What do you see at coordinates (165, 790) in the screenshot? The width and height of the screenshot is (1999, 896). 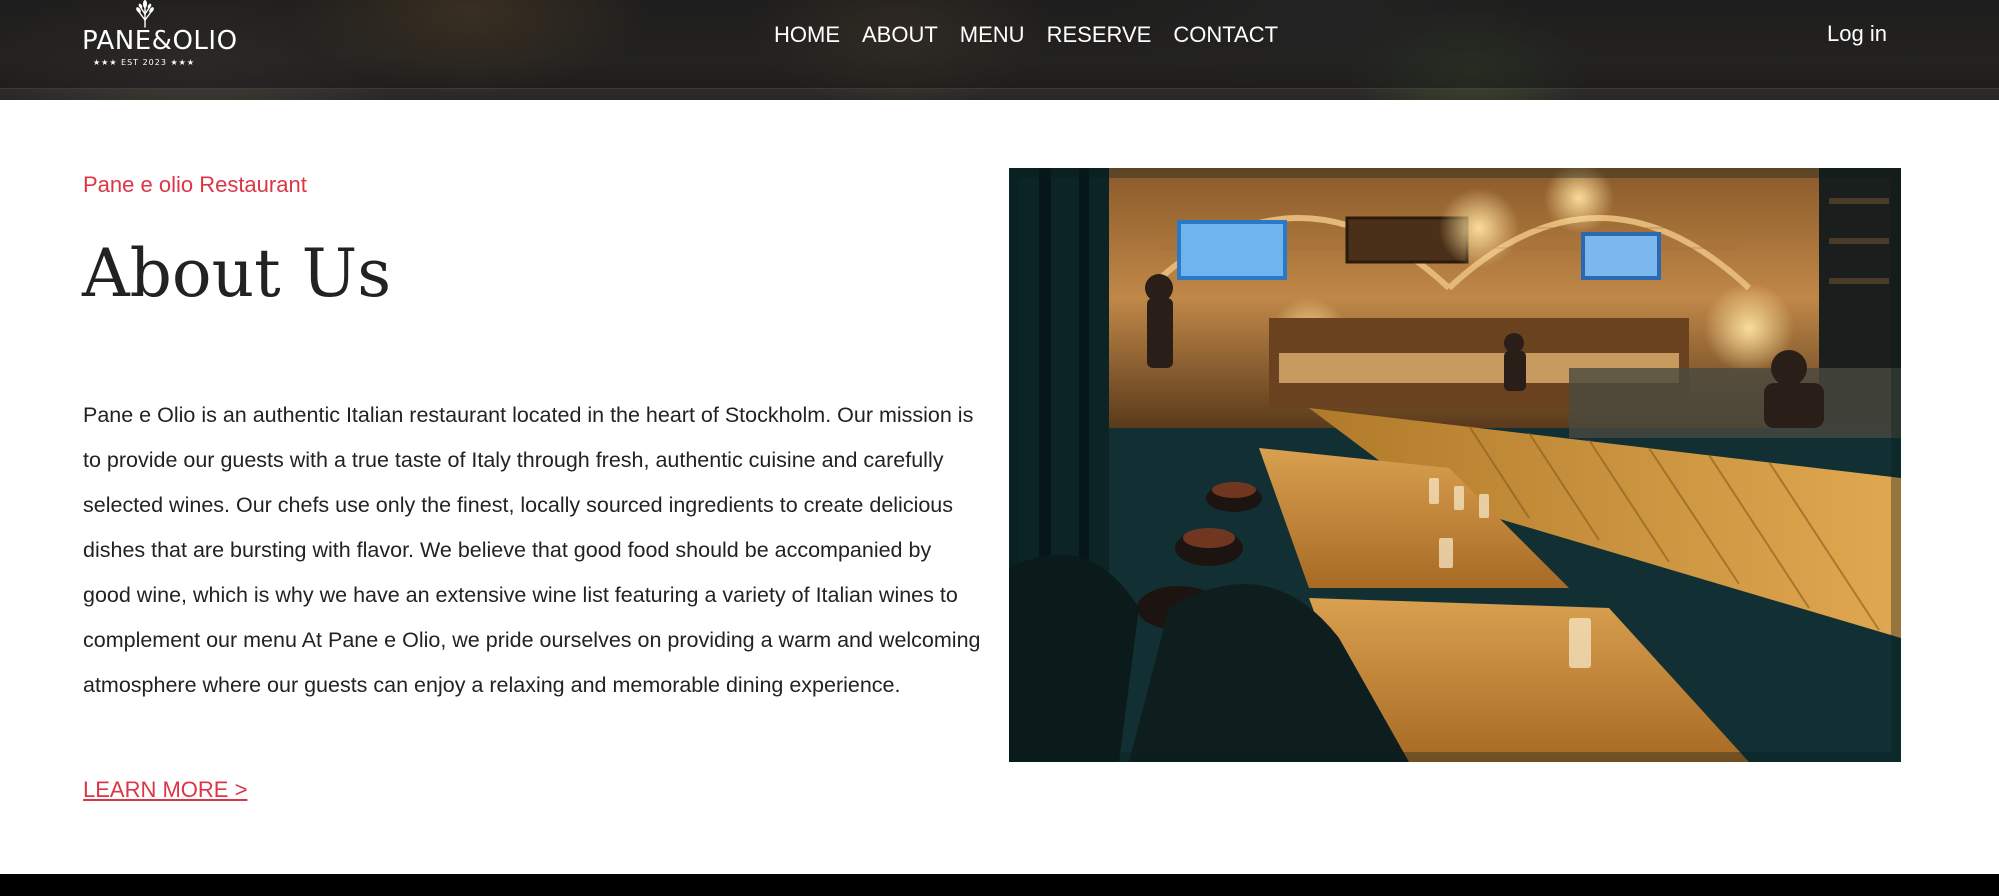 I see `learn-more-link: LEARN MORE >` at bounding box center [165, 790].